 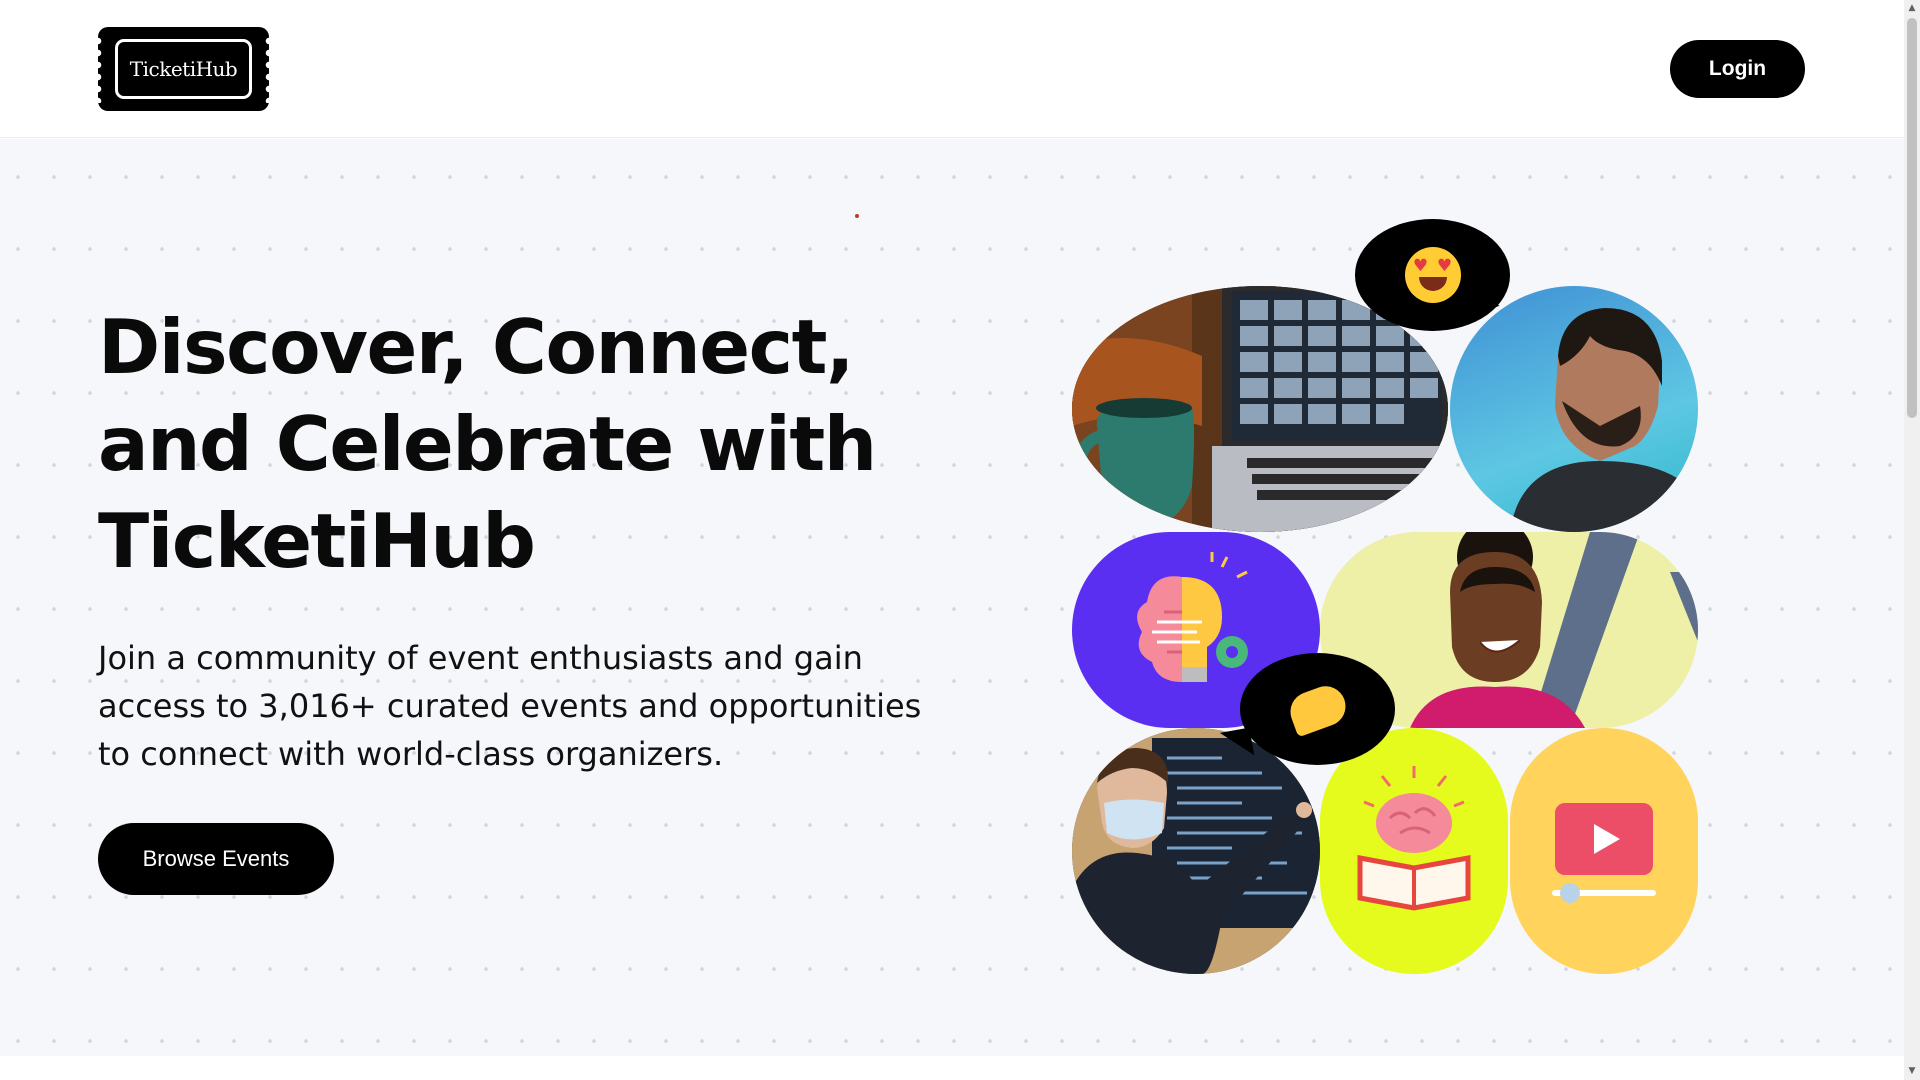 What do you see at coordinates (1912, 540) in the screenshot?
I see `page-scrollbar: ▲ ▼` at bounding box center [1912, 540].